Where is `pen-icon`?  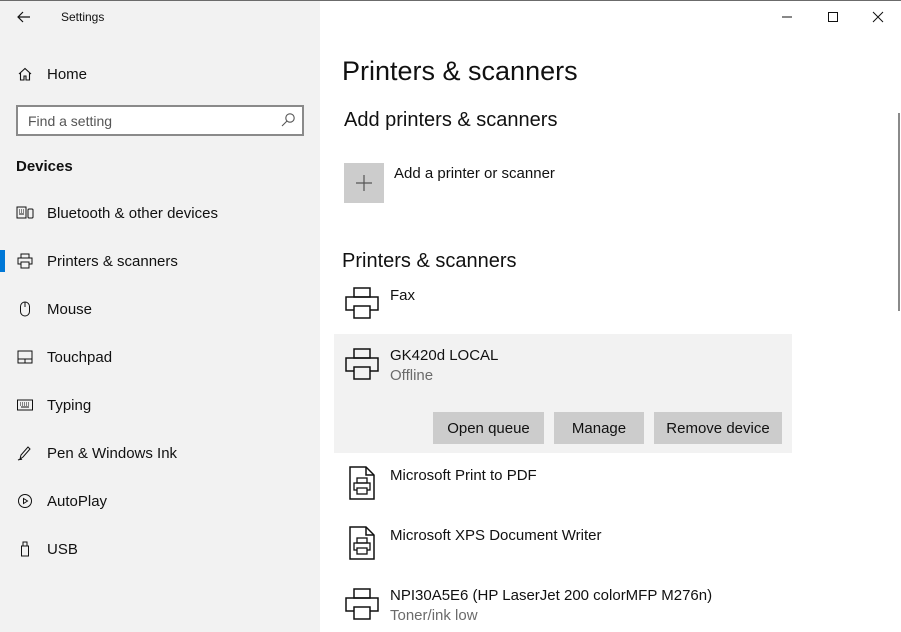 pen-icon is located at coordinates (25, 453).